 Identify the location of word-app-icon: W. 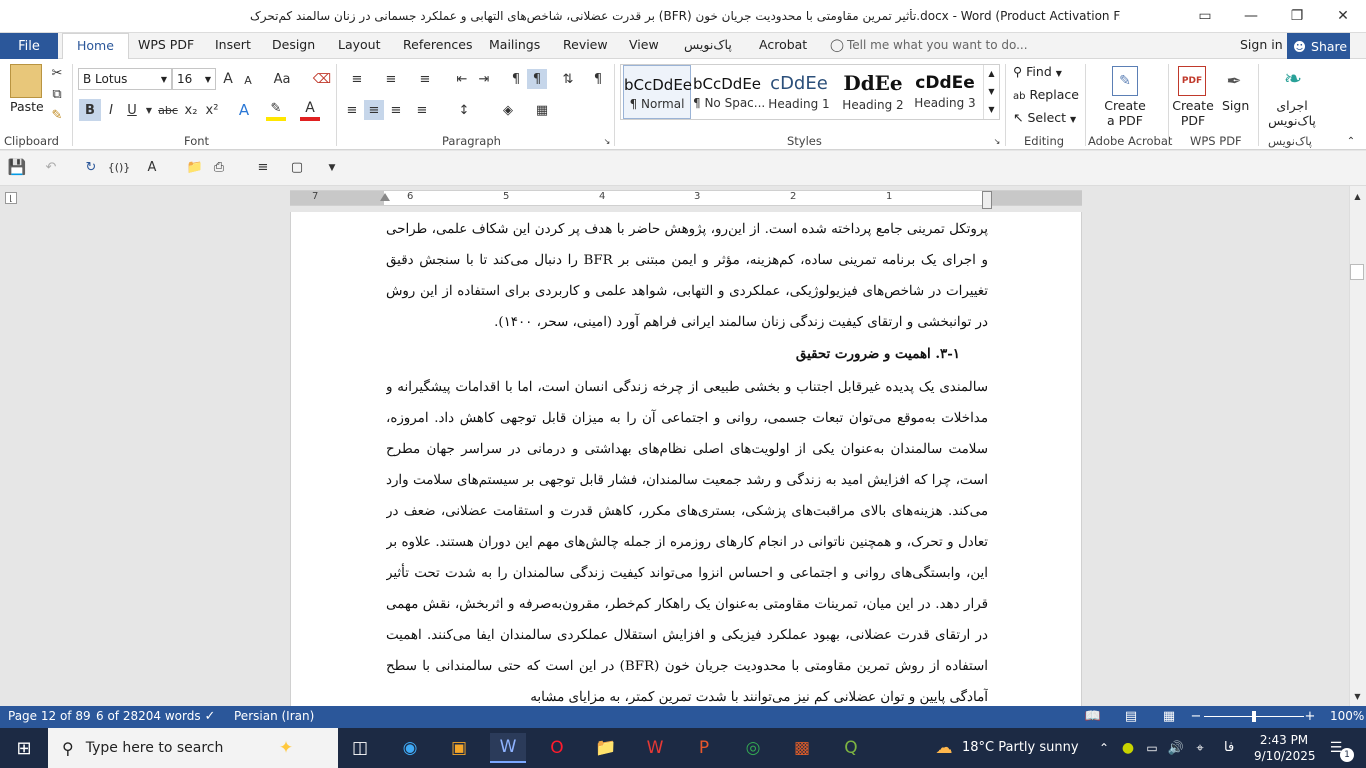
(508, 748).